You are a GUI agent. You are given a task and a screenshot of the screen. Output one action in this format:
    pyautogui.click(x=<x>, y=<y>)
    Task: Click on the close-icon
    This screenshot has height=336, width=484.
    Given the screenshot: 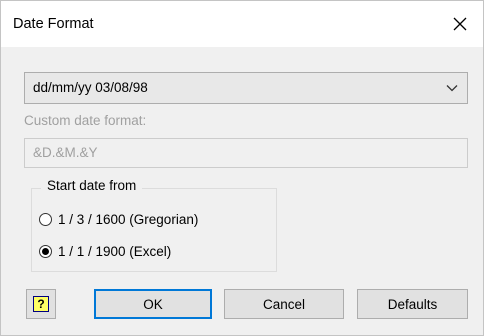 What is the action you would take?
    pyautogui.click(x=460, y=24)
    